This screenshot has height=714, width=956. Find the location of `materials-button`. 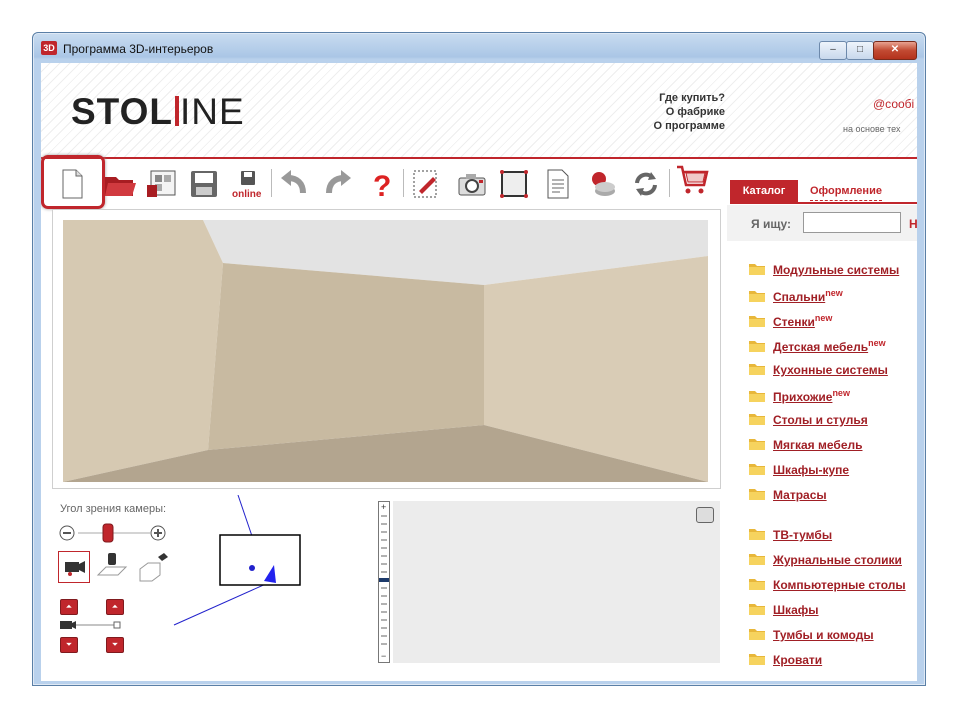

materials-button is located at coordinates (602, 184).